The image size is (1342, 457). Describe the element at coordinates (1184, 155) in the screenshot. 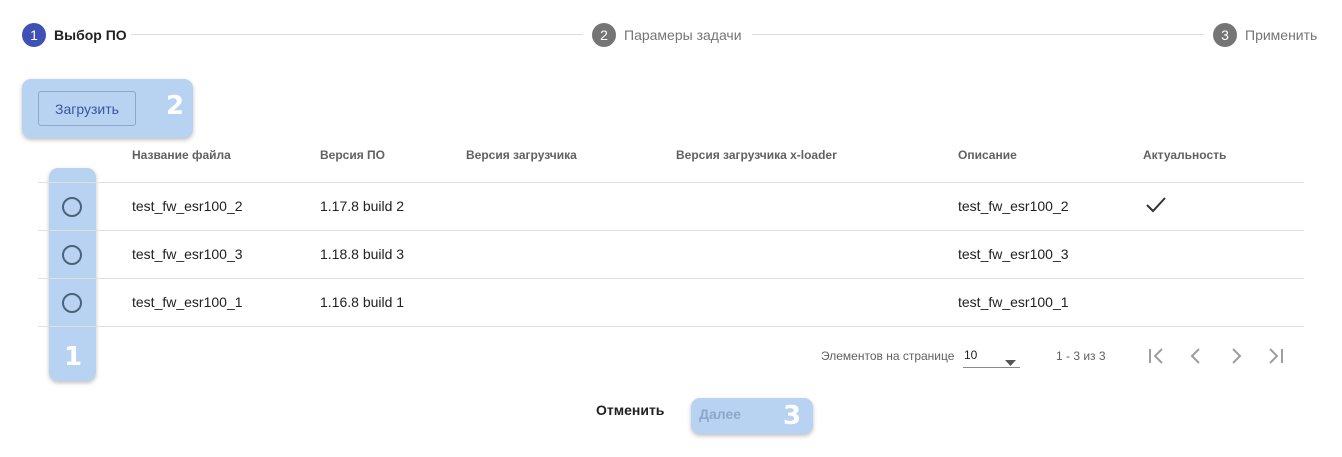

I see `column-header-actual: Актуальность` at that location.